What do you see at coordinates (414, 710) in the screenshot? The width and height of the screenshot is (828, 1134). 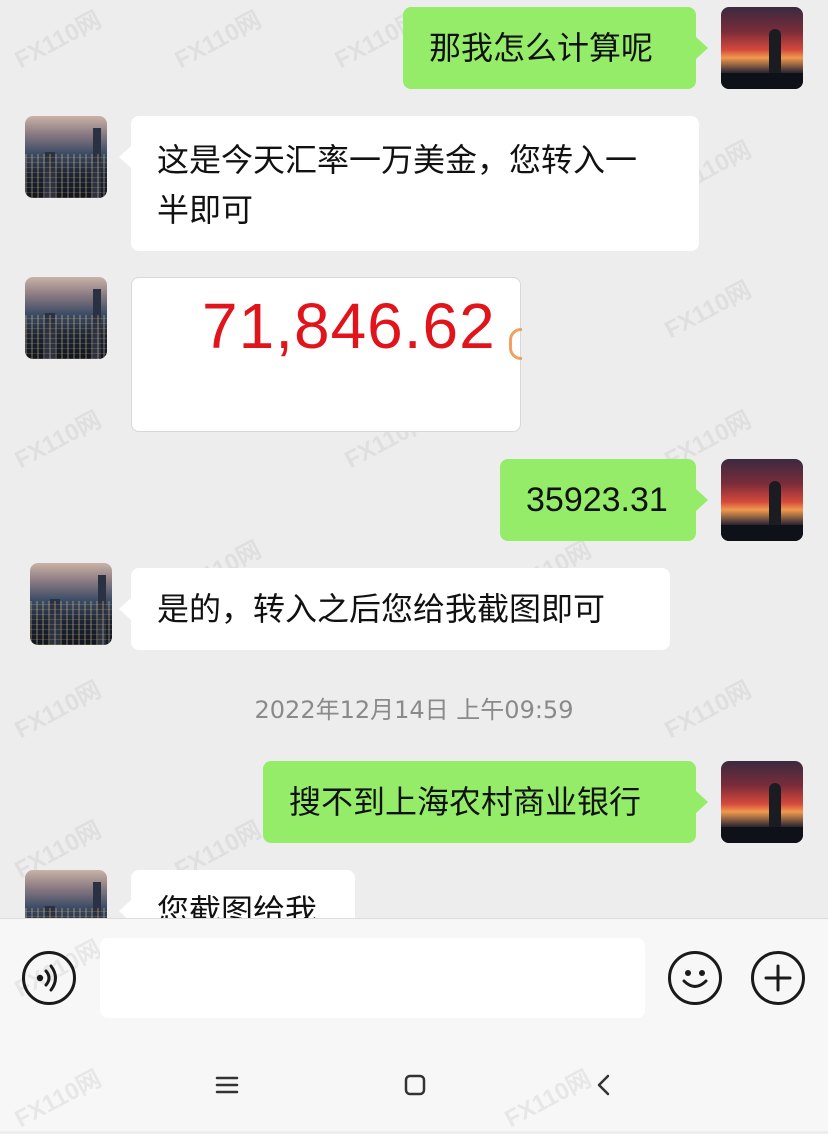 I see `message-timestamp: 2022年12月14日 上午09:59` at bounding box center [414, 710].